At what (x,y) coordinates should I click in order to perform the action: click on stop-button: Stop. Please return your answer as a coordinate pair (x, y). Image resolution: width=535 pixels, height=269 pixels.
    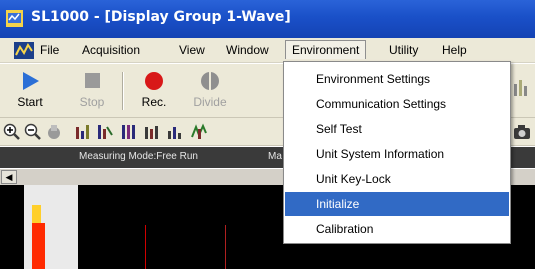
    Looking at the image, I should click on (92, 91).